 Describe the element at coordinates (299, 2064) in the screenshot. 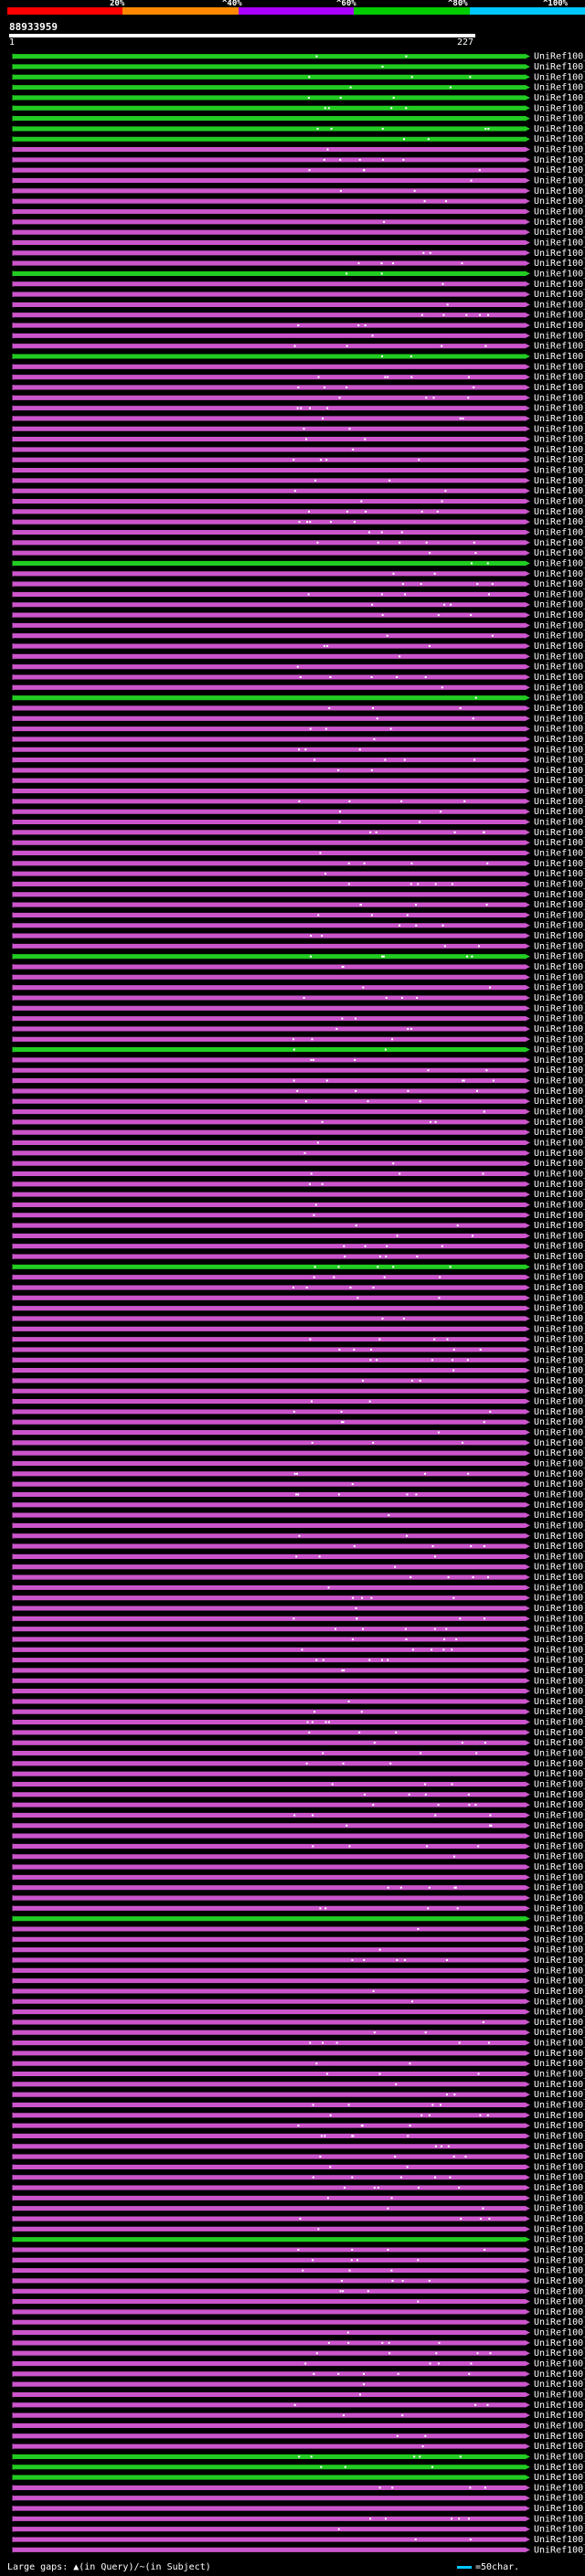

I see `hit-row: UniRef100_A1LMK3` at that location.